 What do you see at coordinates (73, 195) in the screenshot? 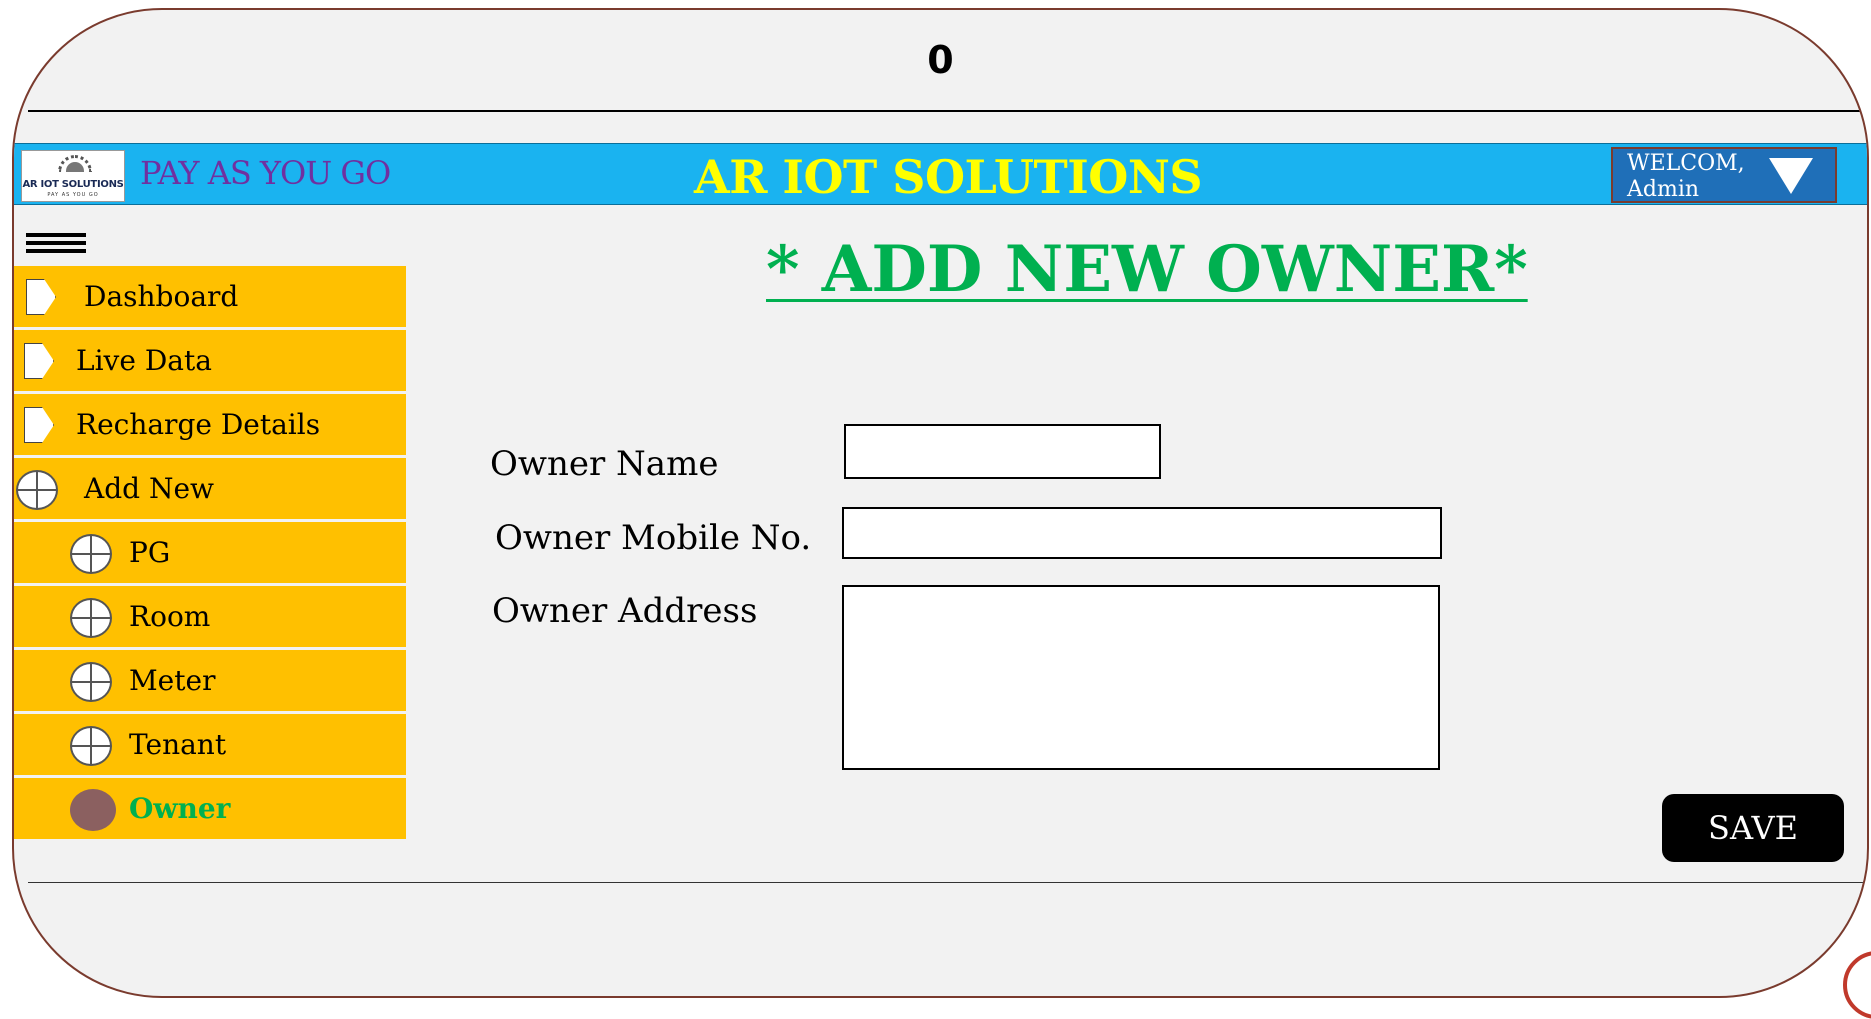
I see `logo-subtext: PAY AS YOU GO` at bounding box center [73, 195].